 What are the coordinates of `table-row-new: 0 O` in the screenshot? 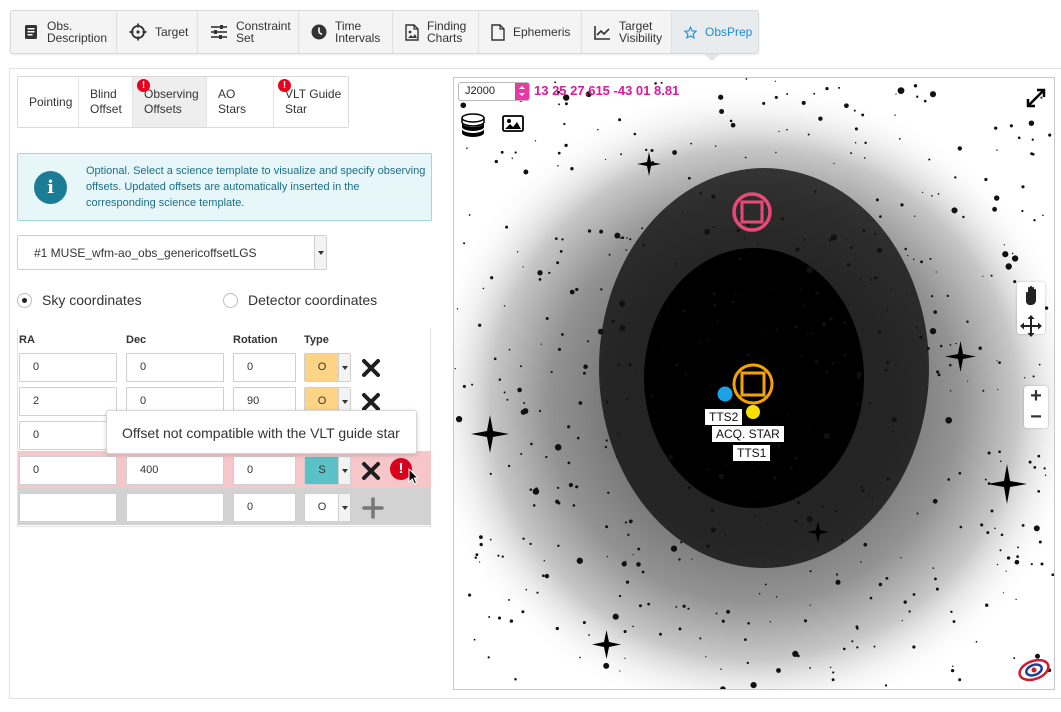 It's located at (224, 506).